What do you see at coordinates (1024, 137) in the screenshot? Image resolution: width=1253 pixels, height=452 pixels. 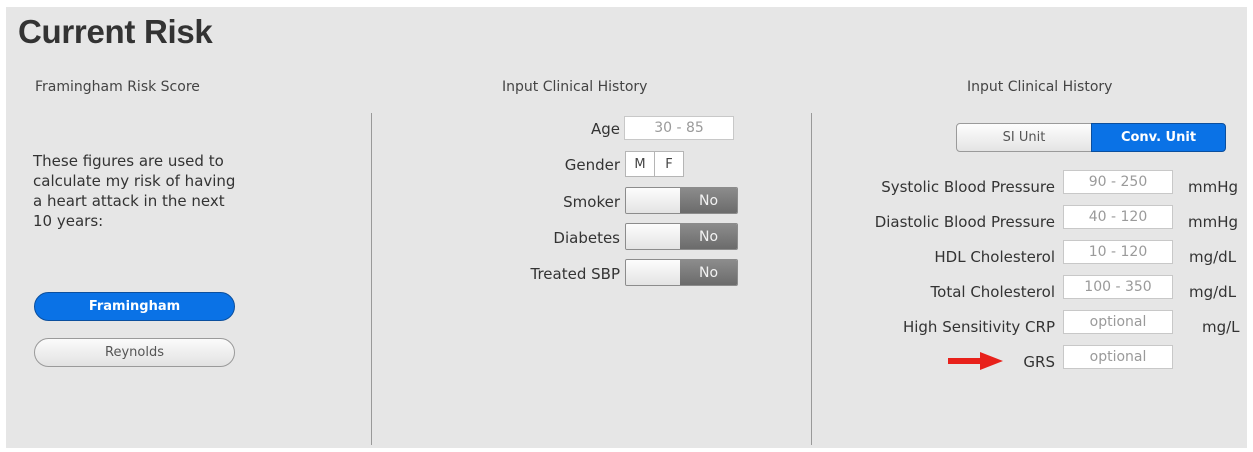 I see `si-unit-button: SI Unit` at bounding box center [1024, 137].